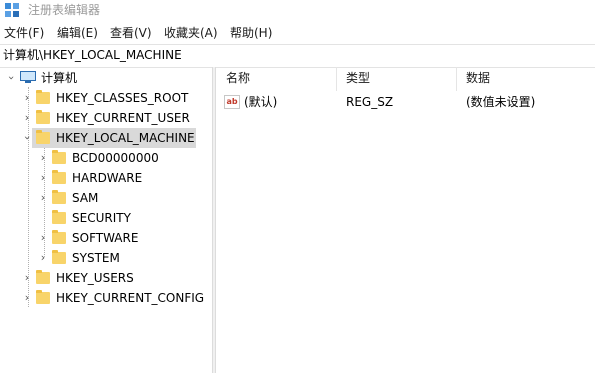  I want to click on computer-icon, so click(28, 77).